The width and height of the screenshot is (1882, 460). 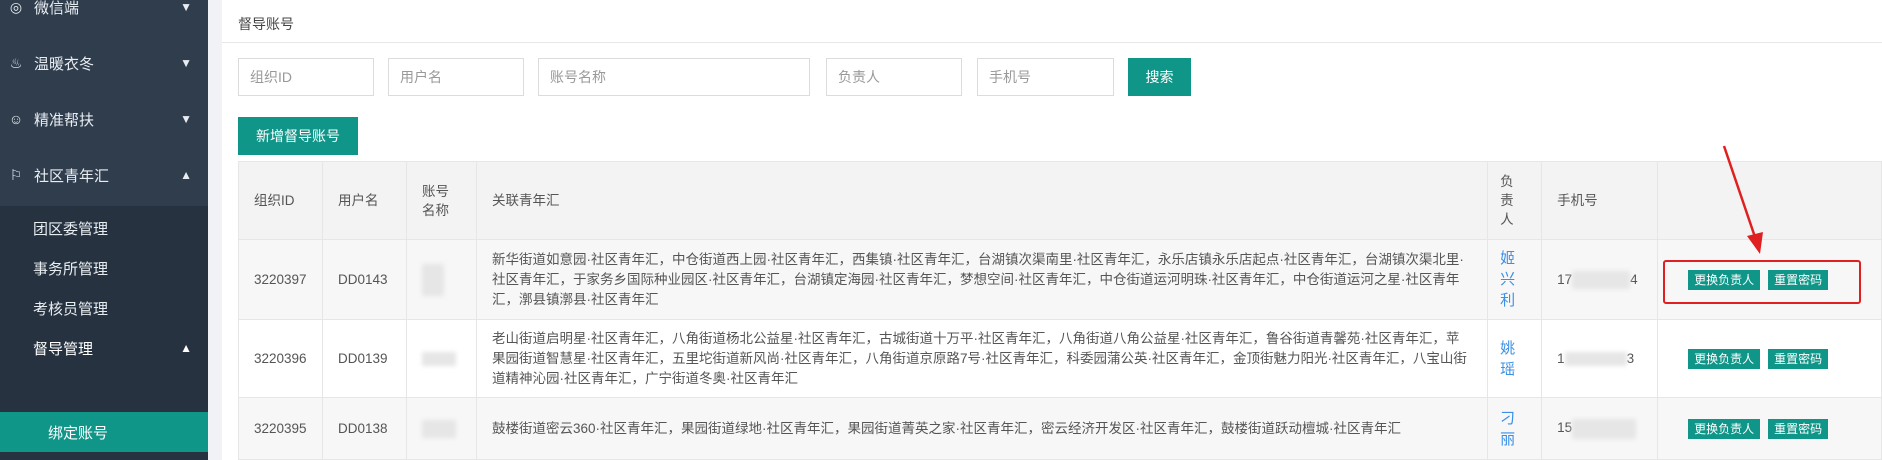 What do you see at coordinates (1508, 359) in the screenshot?
I see `owner-link: 姚瑶` at bounding box center [1508, 359].